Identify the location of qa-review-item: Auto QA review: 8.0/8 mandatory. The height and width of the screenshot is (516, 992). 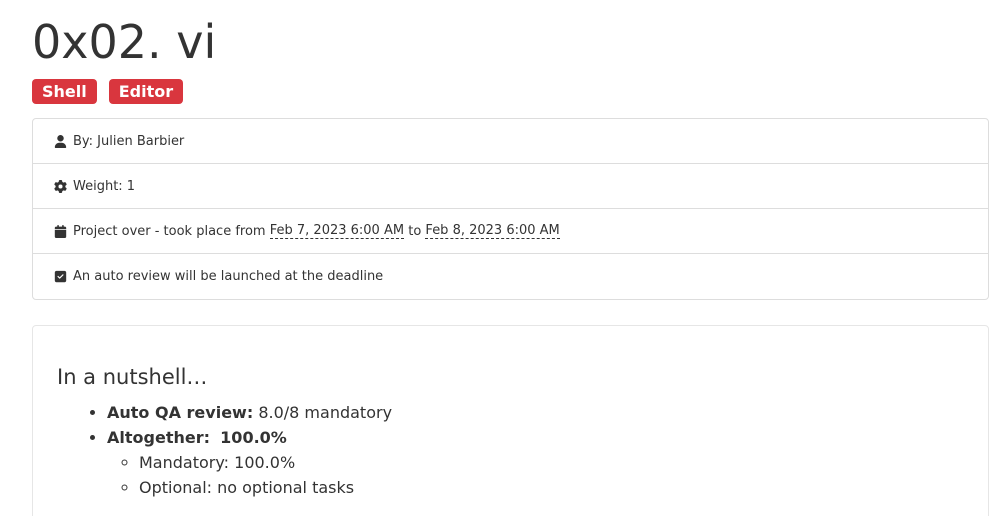
(249, 412).